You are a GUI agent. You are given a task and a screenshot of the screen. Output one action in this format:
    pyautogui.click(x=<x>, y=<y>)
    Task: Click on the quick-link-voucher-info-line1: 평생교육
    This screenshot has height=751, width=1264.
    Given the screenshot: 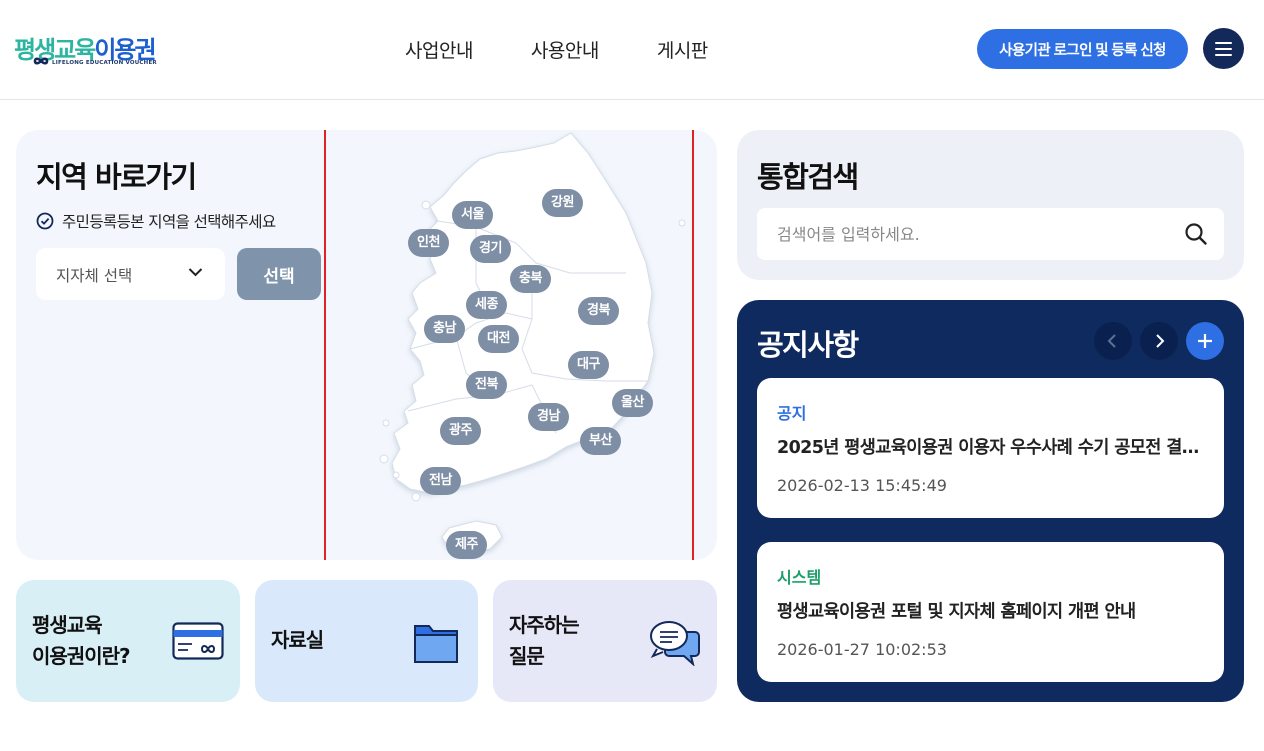 What is the action you would take?
    pyautogui.click(x=67, y=625)
    